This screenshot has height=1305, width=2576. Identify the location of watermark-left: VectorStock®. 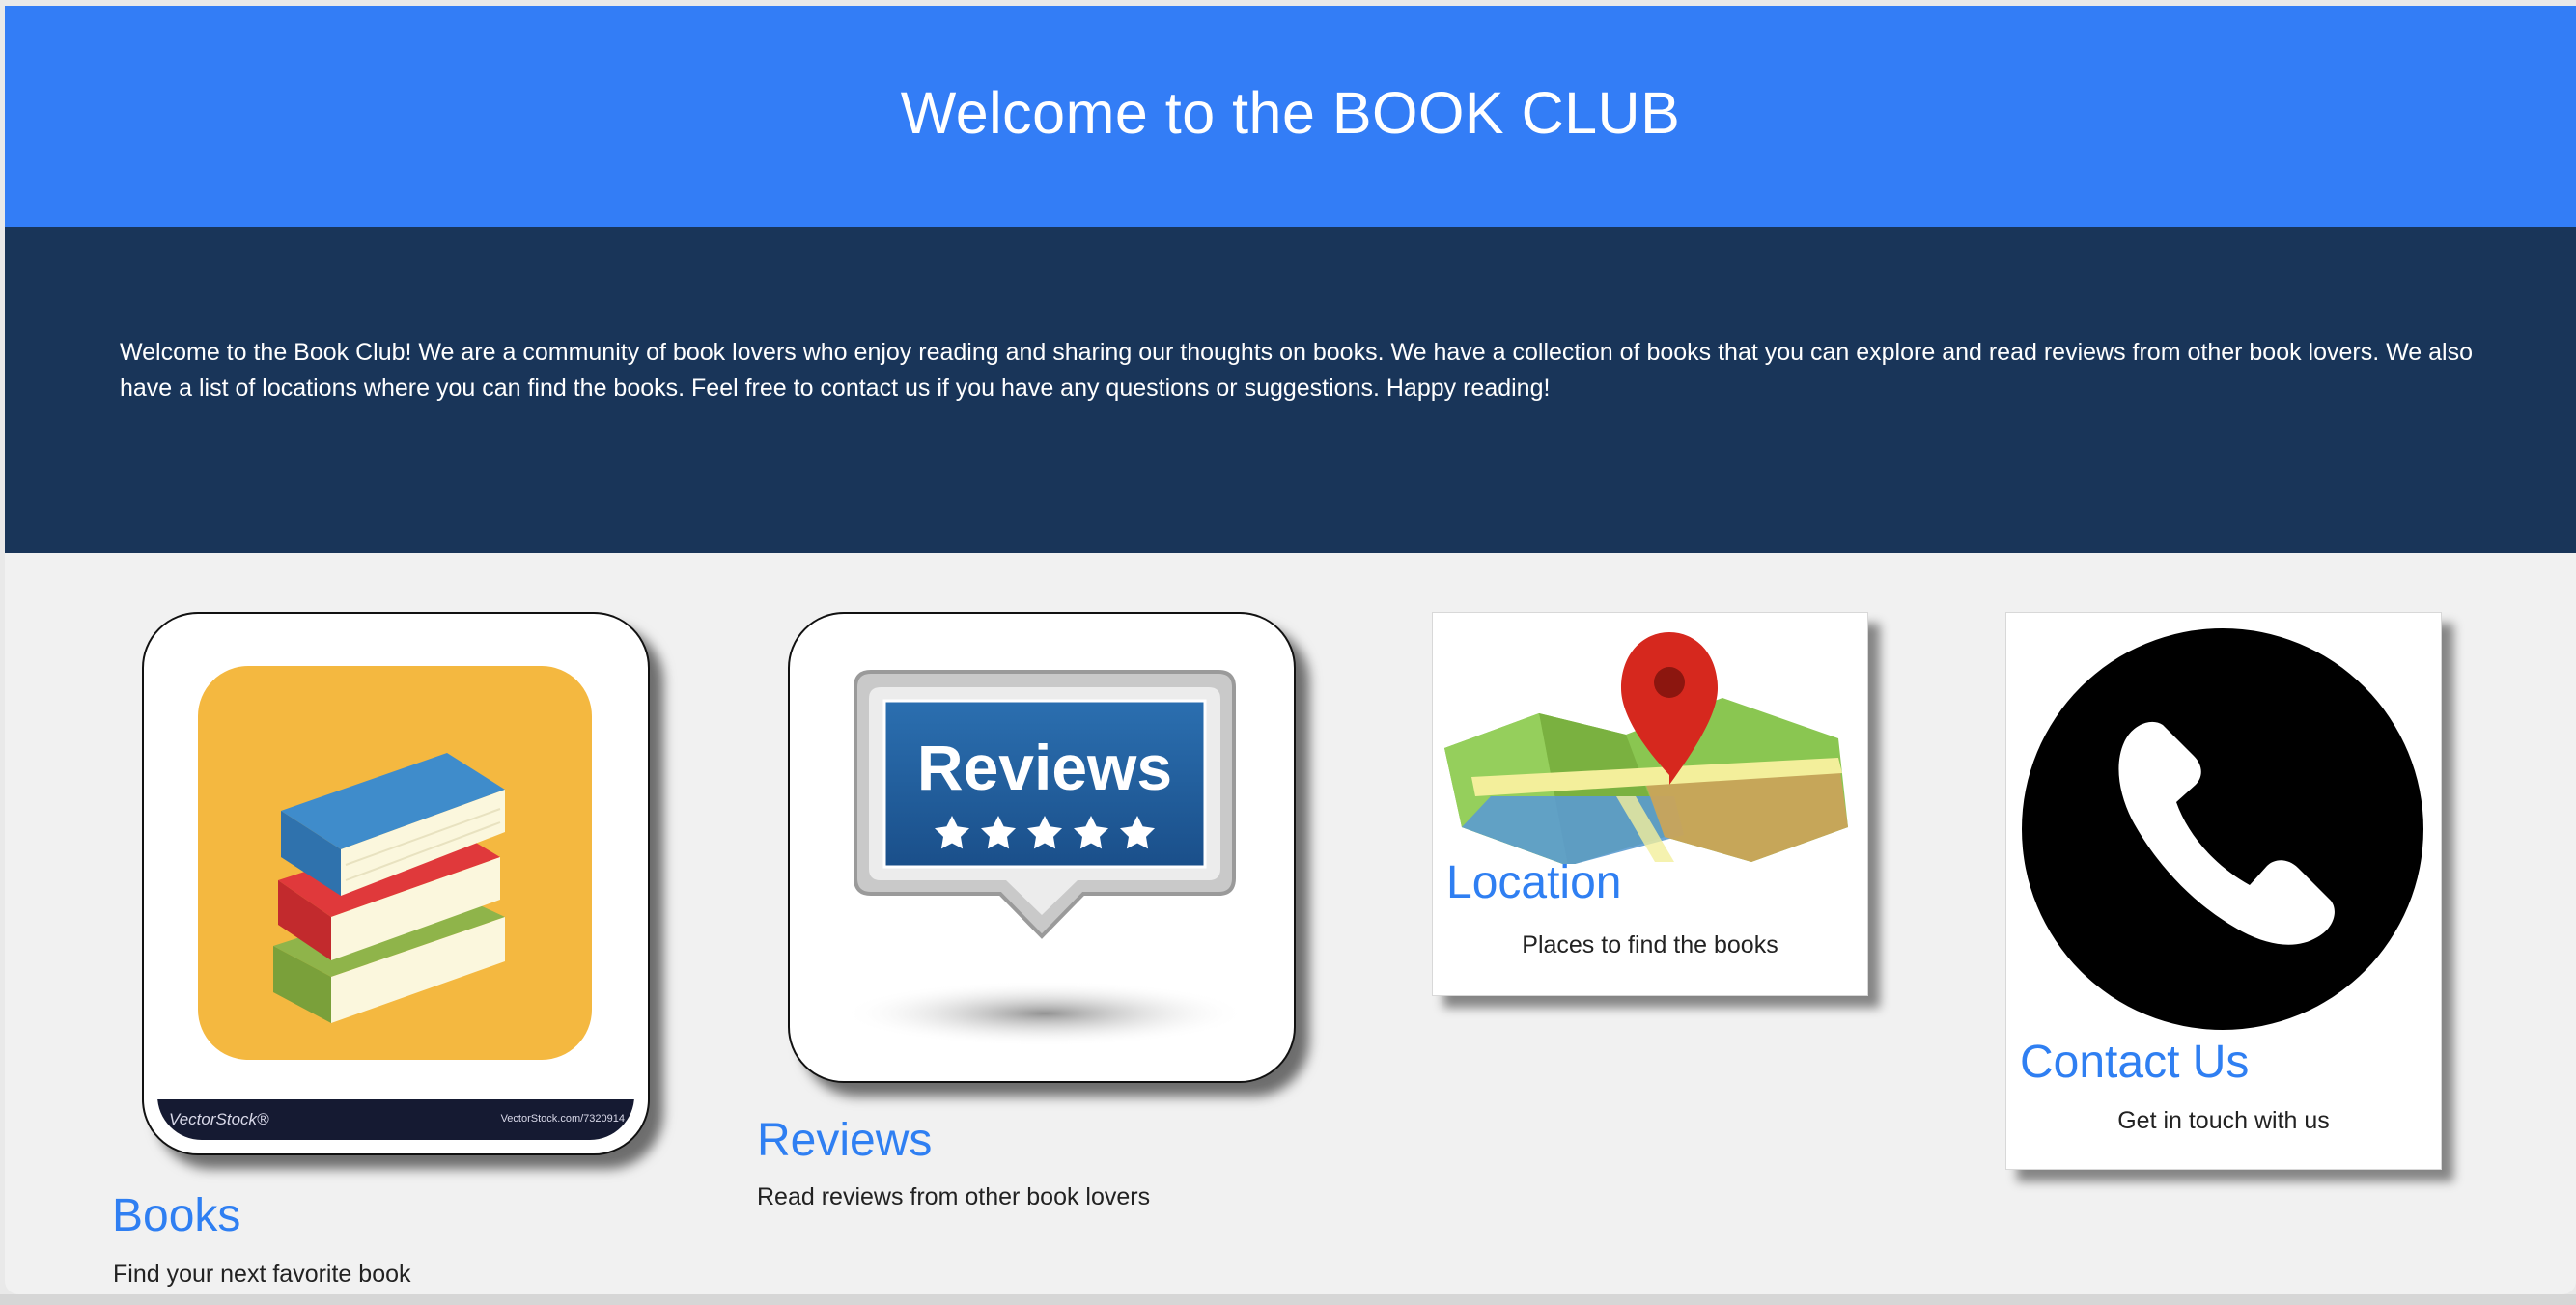
(219, 1119).